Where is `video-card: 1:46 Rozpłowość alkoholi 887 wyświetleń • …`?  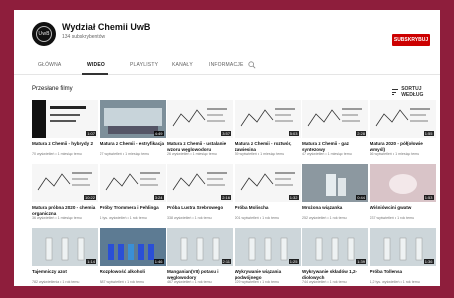
video-card: 1:46 Rozpłowość alkoholi 887 wyświetleń • … is located at coordinates (132, 256).